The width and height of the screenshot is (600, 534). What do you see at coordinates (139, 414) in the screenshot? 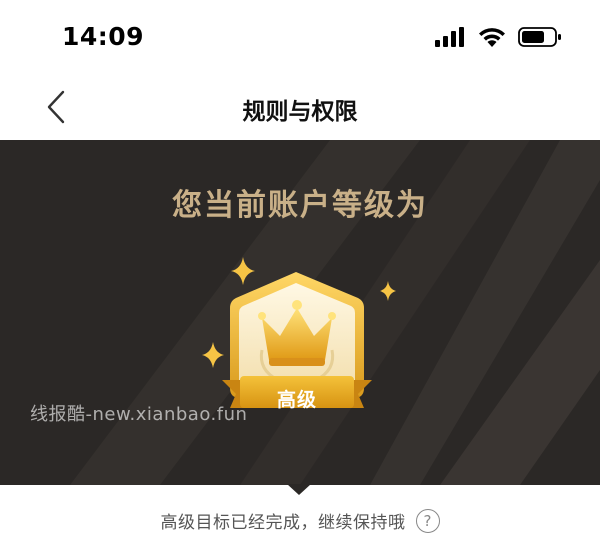
I see `watermark-text: 线报酷-new.xianbao.fun` at bounding box center [139, 414].